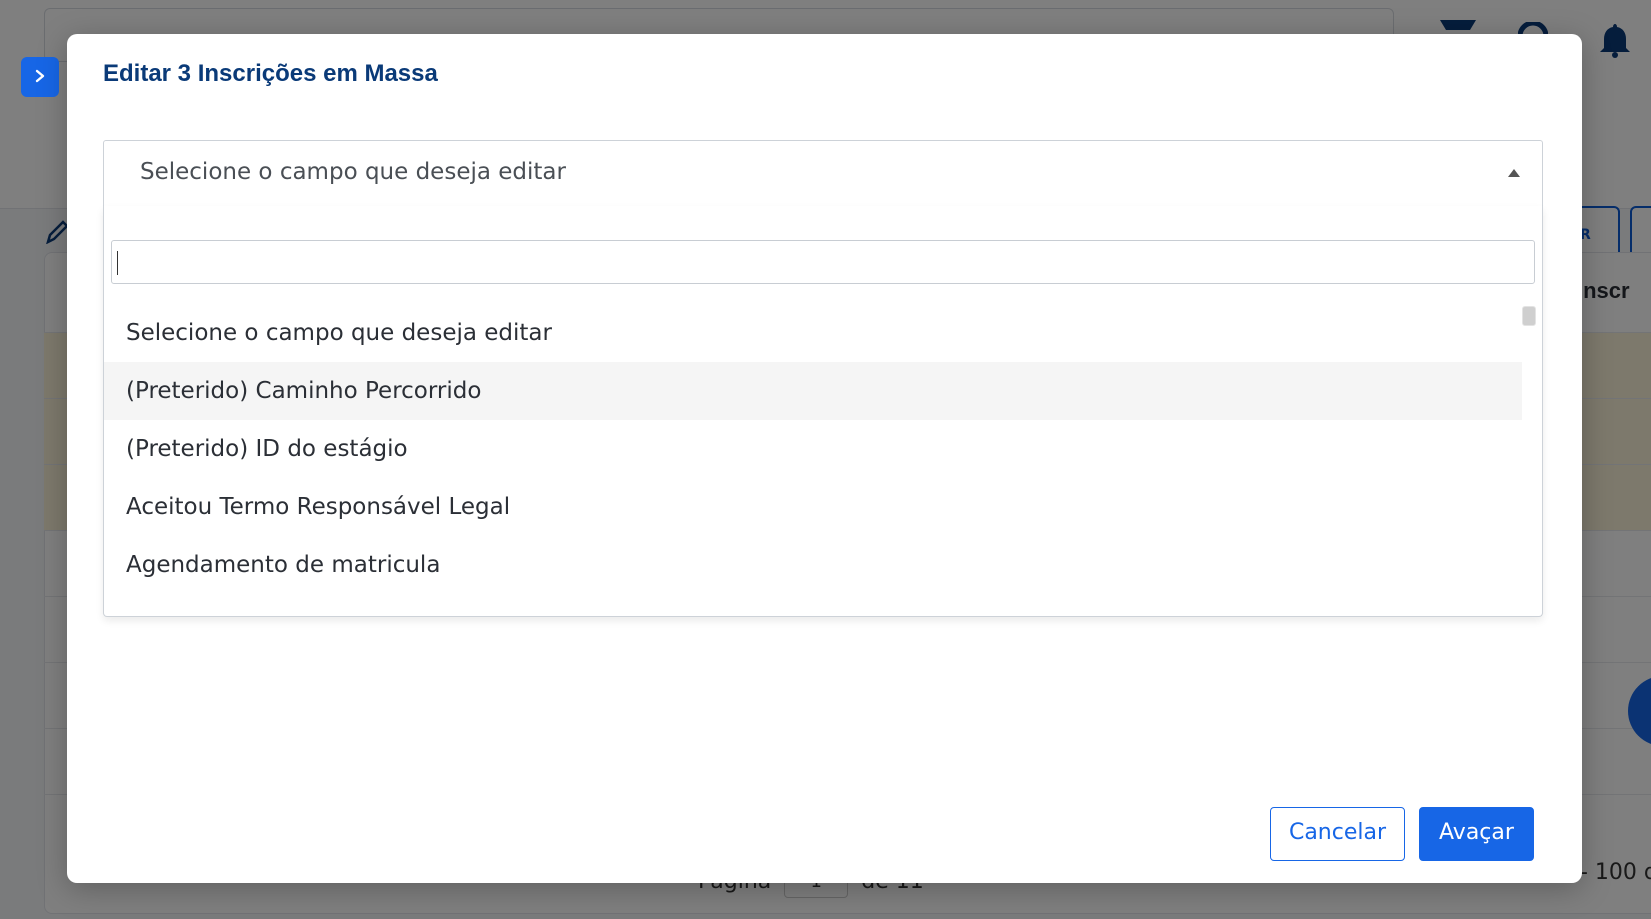 The height and width of the screenshot is (919, 1651). Describe the element at coordinates (1514, 173) in the screenshot. I see `caret-up-icon` at that location.